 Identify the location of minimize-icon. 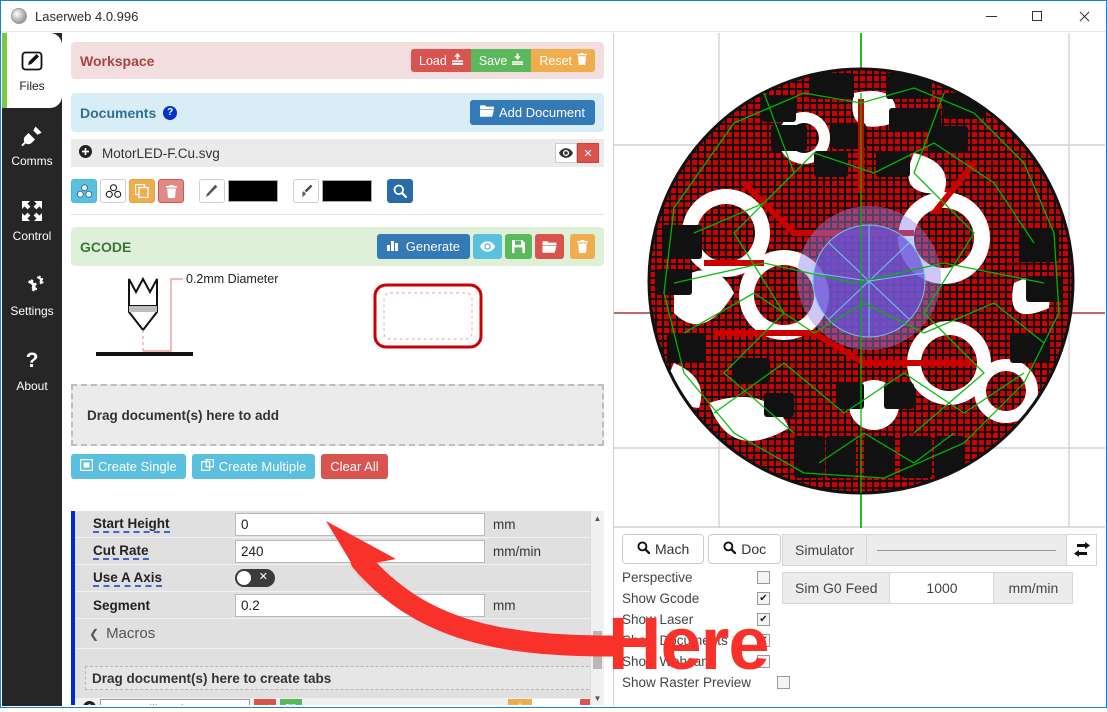
(991, 16).